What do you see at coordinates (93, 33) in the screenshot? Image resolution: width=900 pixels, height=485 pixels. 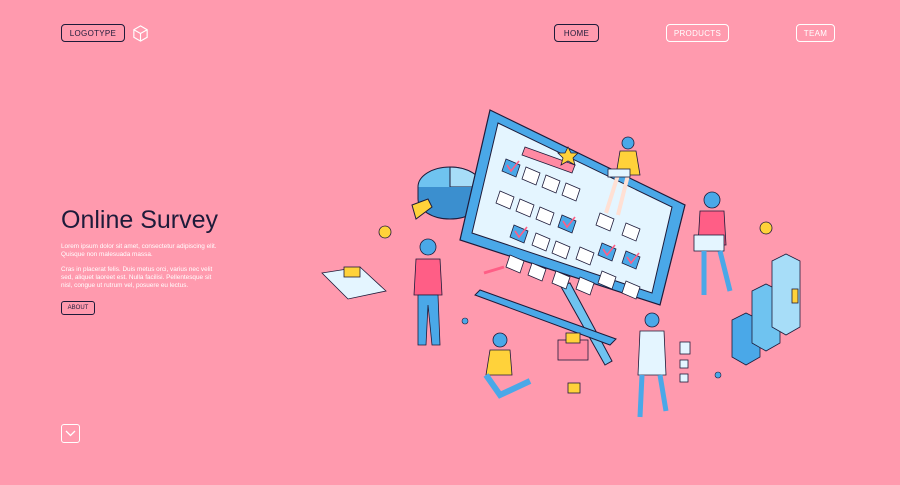 I see `logotype-button: LOGOTYPE` at bounding box center [93, 33].